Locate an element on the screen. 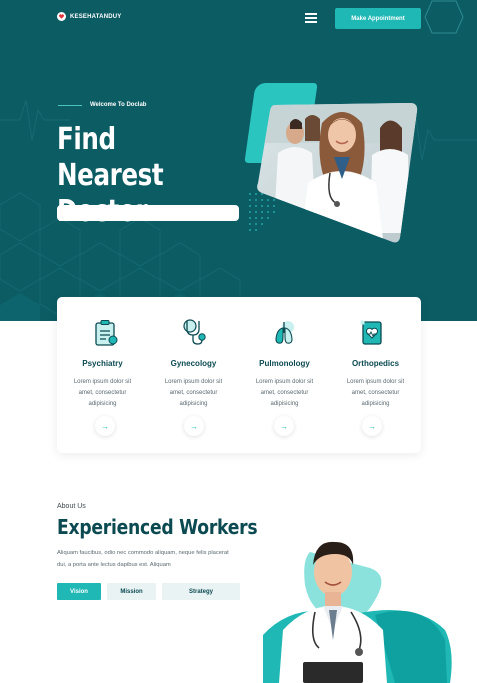 This screenshot has height=683, width=477. about-title: Experienced Workers is located at coordinates (157, 527).